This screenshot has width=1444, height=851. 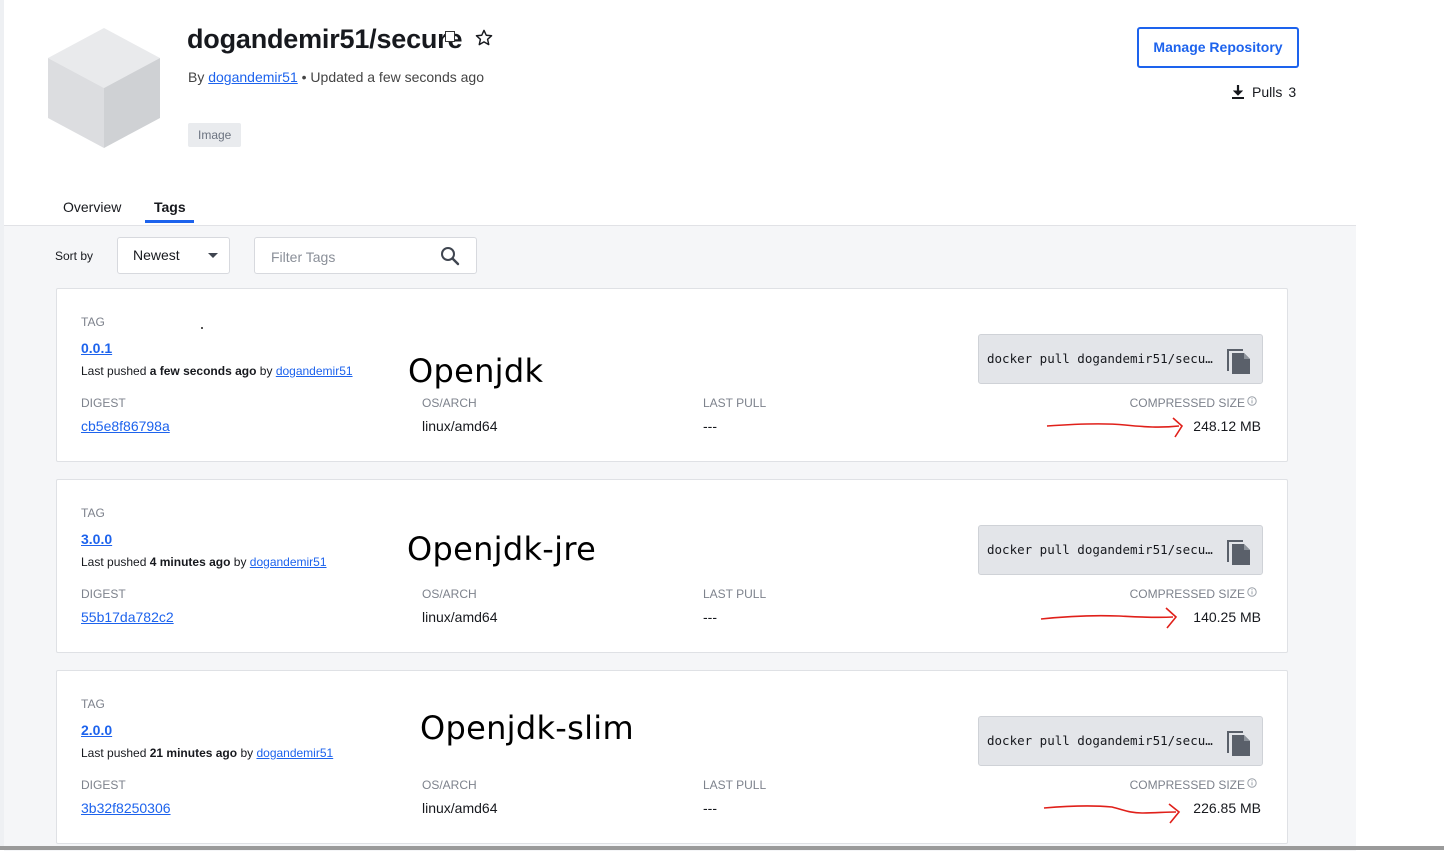 What do you see at coordinates (190, 562) in the screenshot?
I see `pushed-time: 4 minutes ago` at bounding box center [190, 562].